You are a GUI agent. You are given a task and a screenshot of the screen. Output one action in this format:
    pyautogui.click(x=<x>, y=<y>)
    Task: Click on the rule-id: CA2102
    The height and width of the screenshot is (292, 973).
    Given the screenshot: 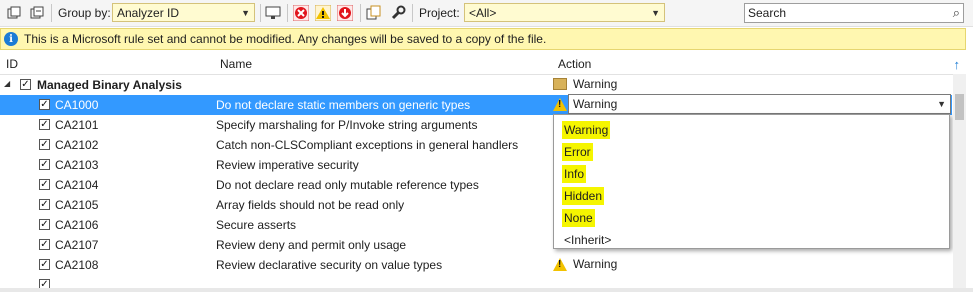 What is the action you would take?
    pyautogui.click(x=77, y=145)
    